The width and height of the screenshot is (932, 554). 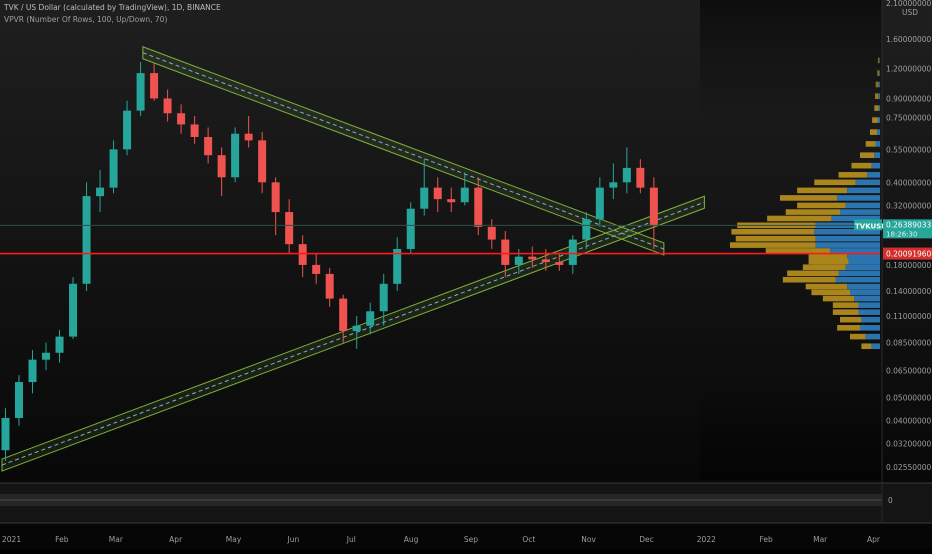 What do you see at coordinates (11, 539) in the screenshot?
I see `time-axis-label: 2021` at bounding box center [11, 539].